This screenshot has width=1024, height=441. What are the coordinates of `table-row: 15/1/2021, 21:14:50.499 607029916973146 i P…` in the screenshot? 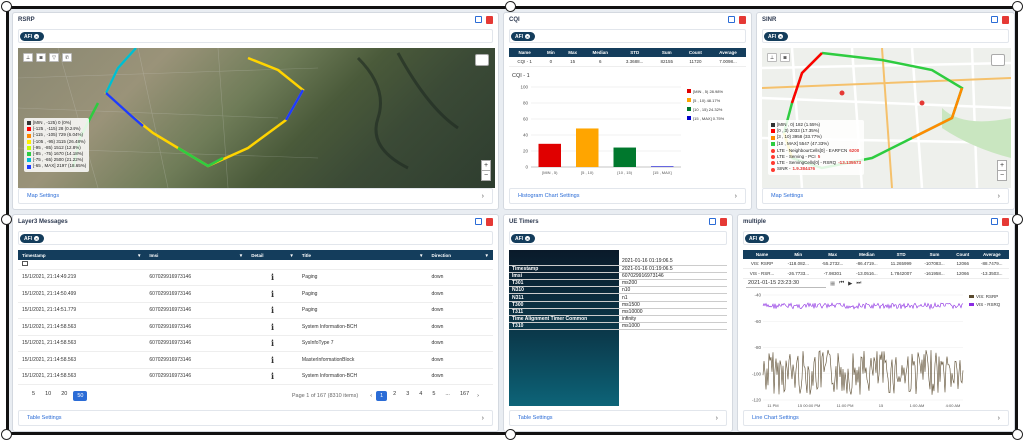 It's located at (255, 294).